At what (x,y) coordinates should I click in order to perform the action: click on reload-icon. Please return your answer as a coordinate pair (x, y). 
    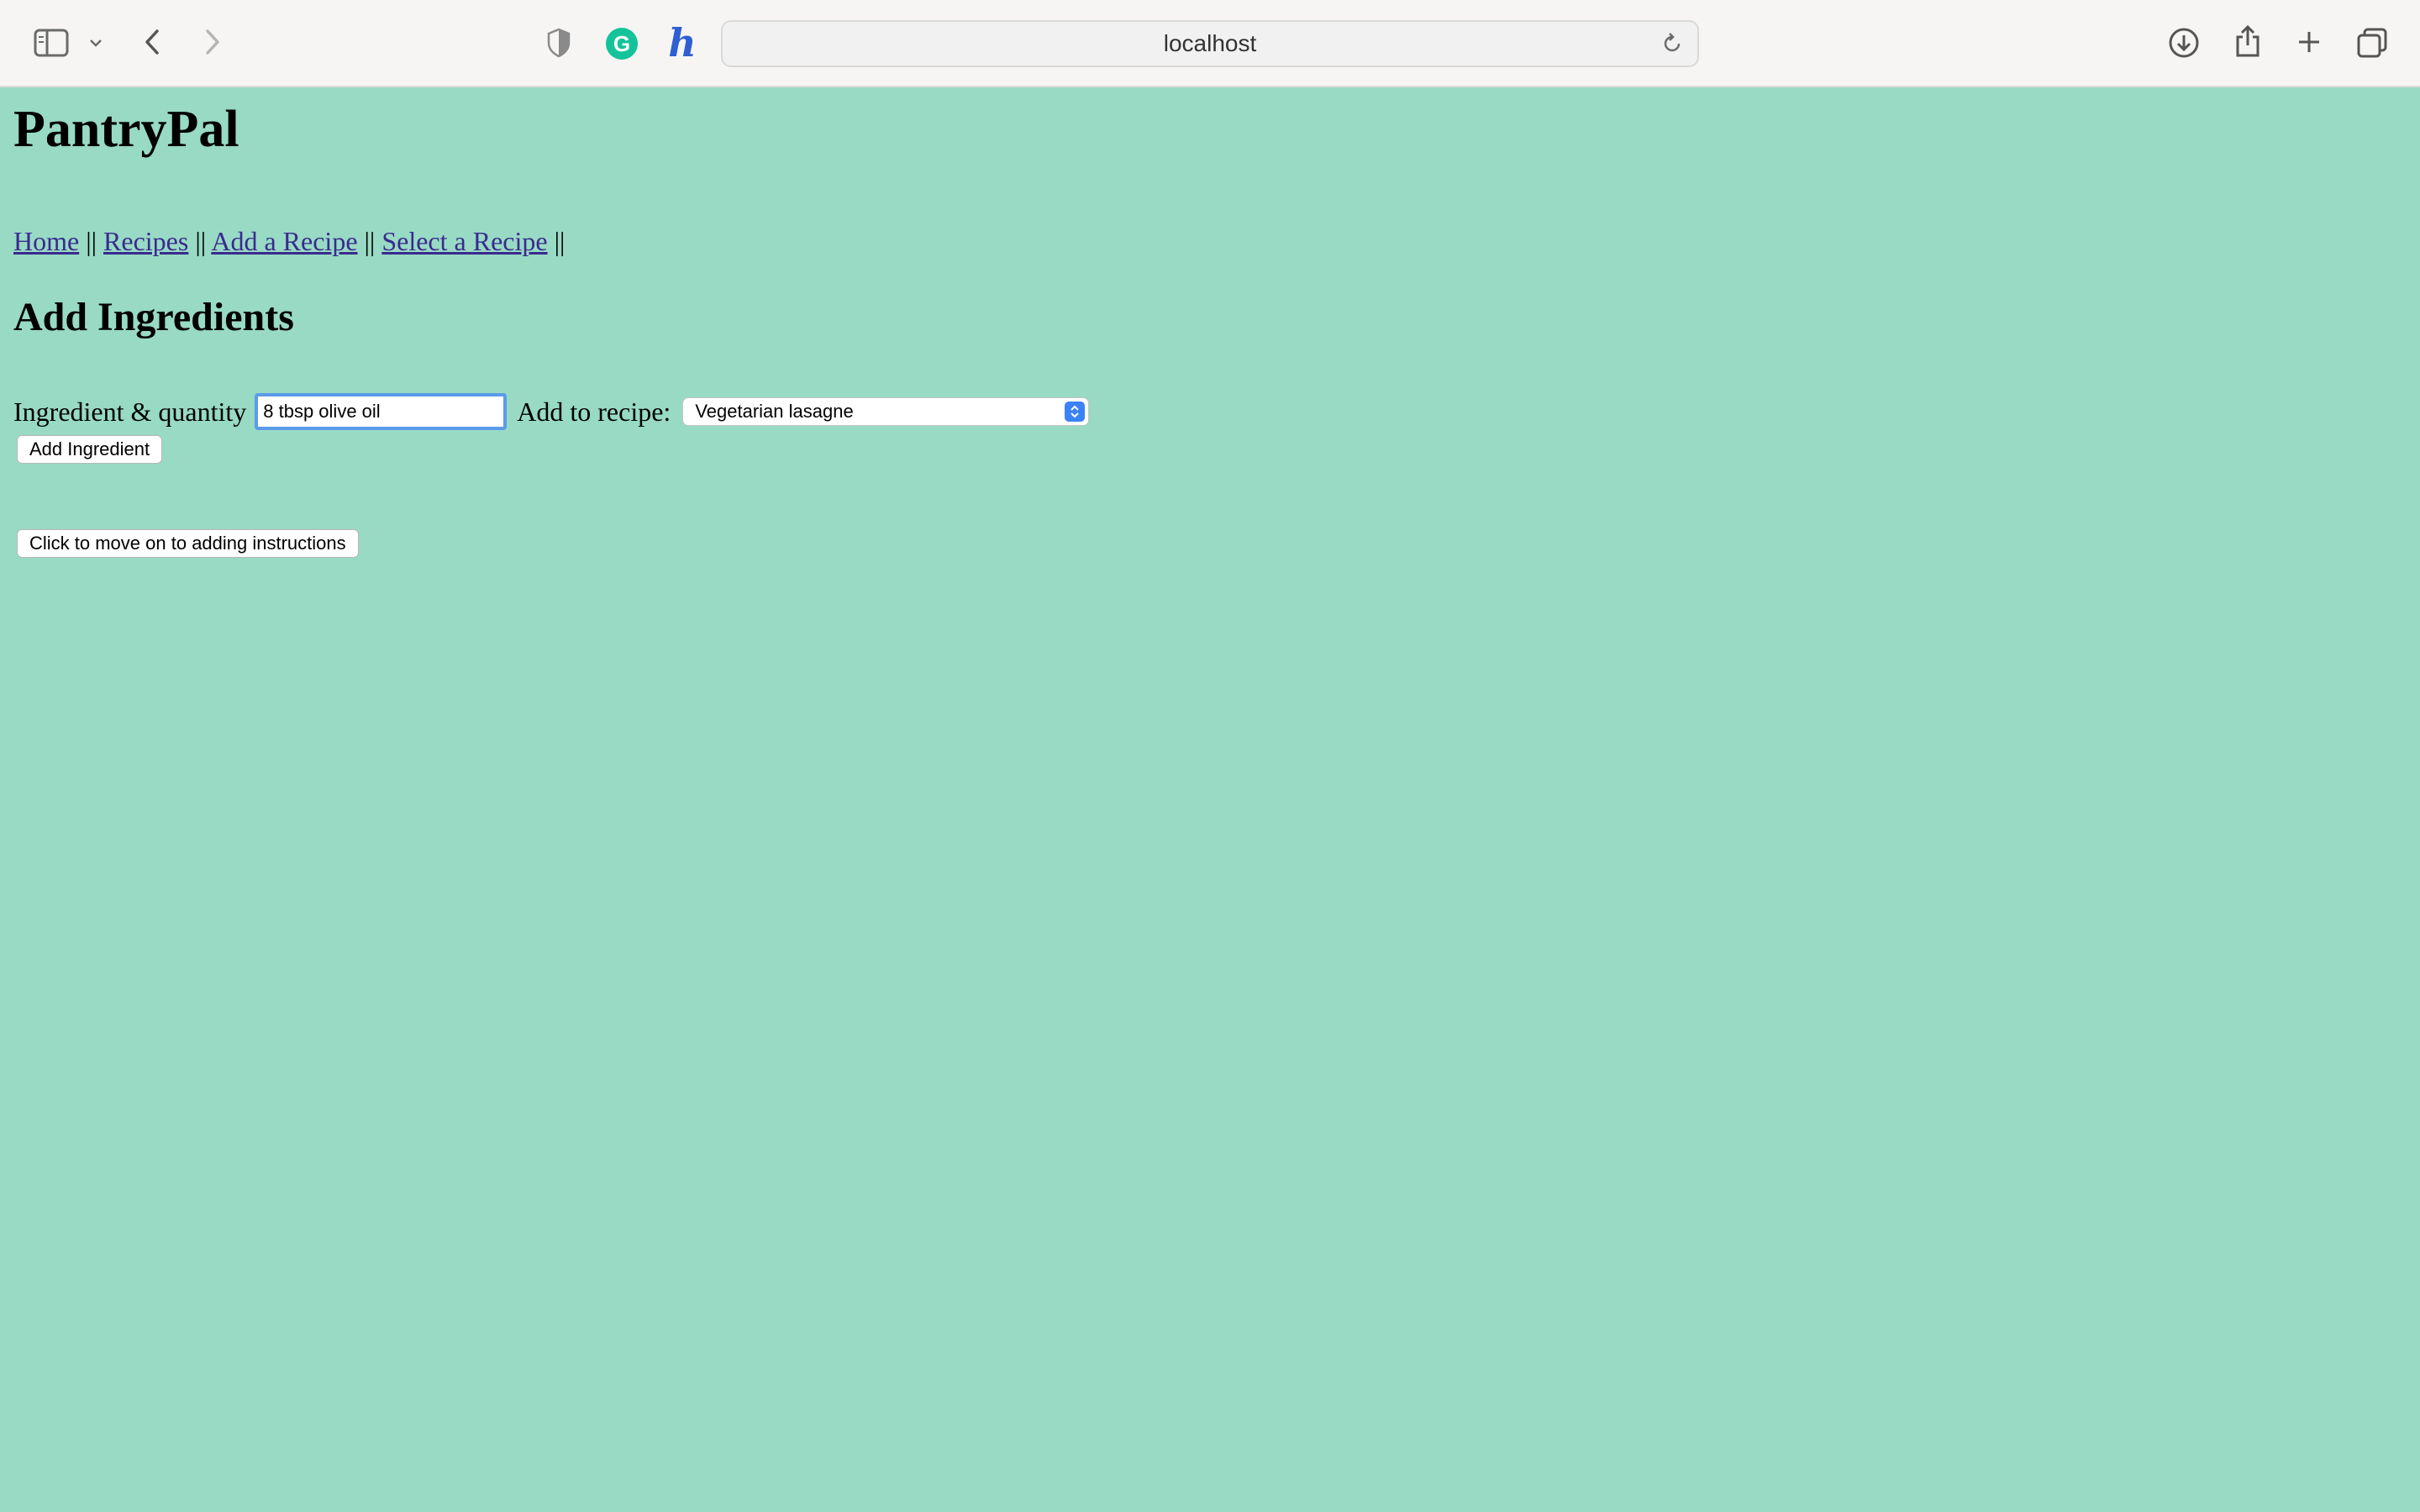
    Looking at the image, I should click on (1672, 46).